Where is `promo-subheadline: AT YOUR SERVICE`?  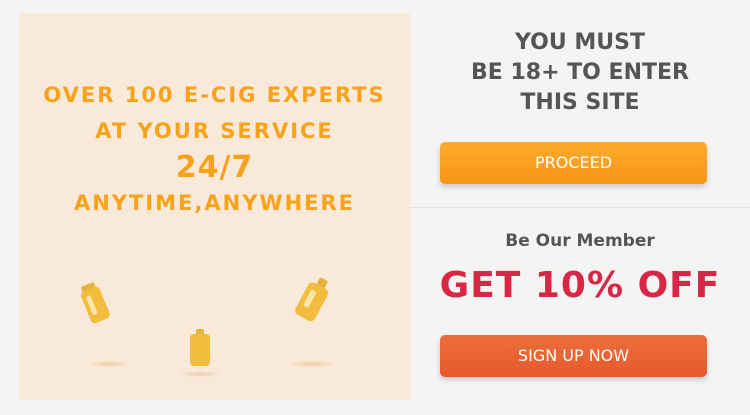 promo-subheadline: AT YOUR SERVICE is located at coordinates (214, 131).